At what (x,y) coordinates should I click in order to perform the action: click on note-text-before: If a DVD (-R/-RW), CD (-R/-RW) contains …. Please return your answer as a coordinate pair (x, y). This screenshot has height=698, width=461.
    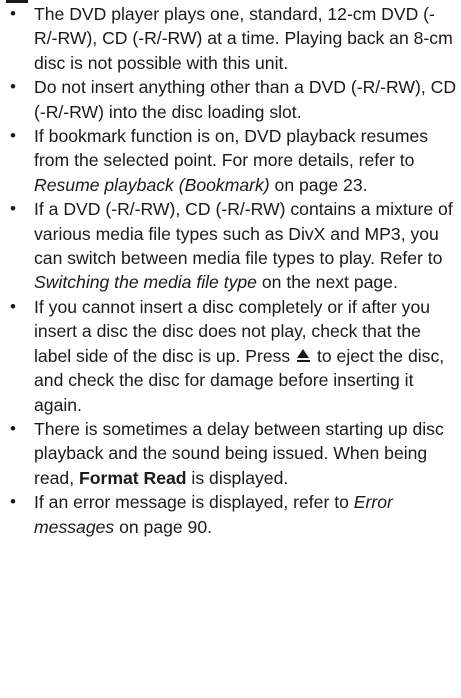
    Looking at the image, I should click on (243, 234).